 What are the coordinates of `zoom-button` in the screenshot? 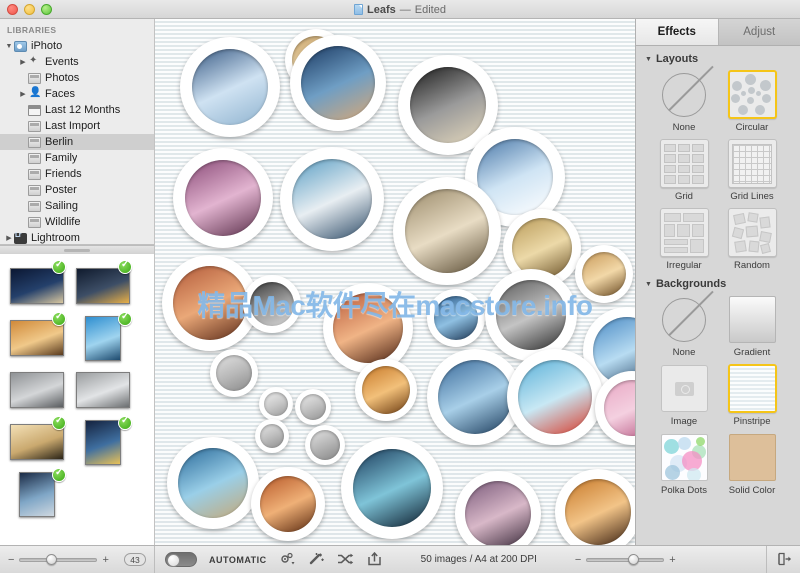 It's located at (46, 9).